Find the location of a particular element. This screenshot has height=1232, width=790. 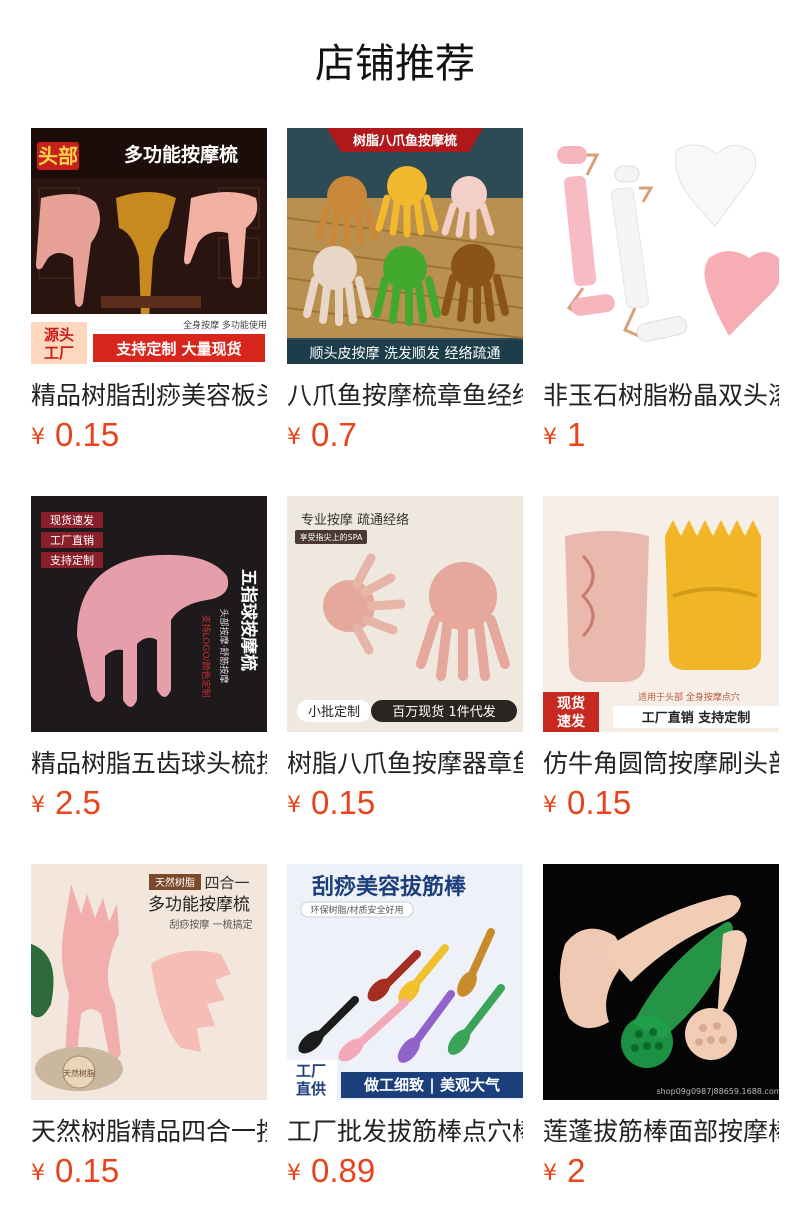

badge-line-2: 速发 is located at coordinates (571, 721).